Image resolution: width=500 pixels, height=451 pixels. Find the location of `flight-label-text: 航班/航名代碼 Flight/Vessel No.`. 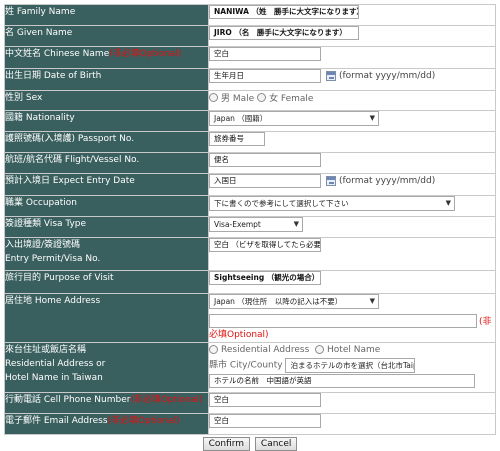

flight-label-text: 航班/航名代碼 Flight/Vessel No. is located at coordinates (72, 160).